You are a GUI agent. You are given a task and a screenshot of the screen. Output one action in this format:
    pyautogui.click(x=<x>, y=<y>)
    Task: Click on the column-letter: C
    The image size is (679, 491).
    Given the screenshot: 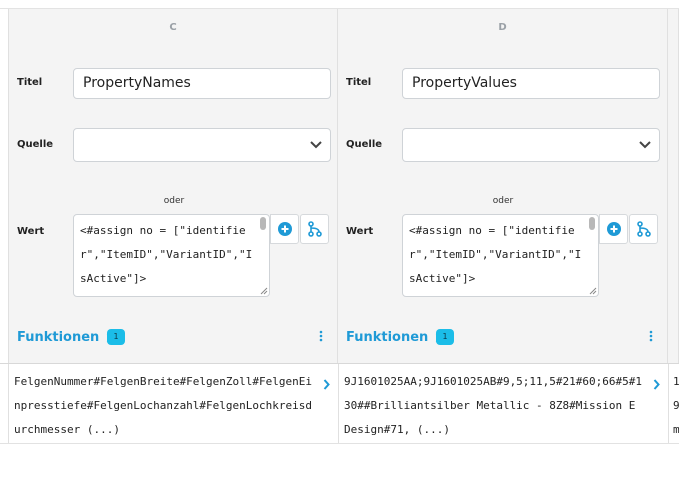 What is the action you would take?
    pyautogui.click(x=173, y=27)
    